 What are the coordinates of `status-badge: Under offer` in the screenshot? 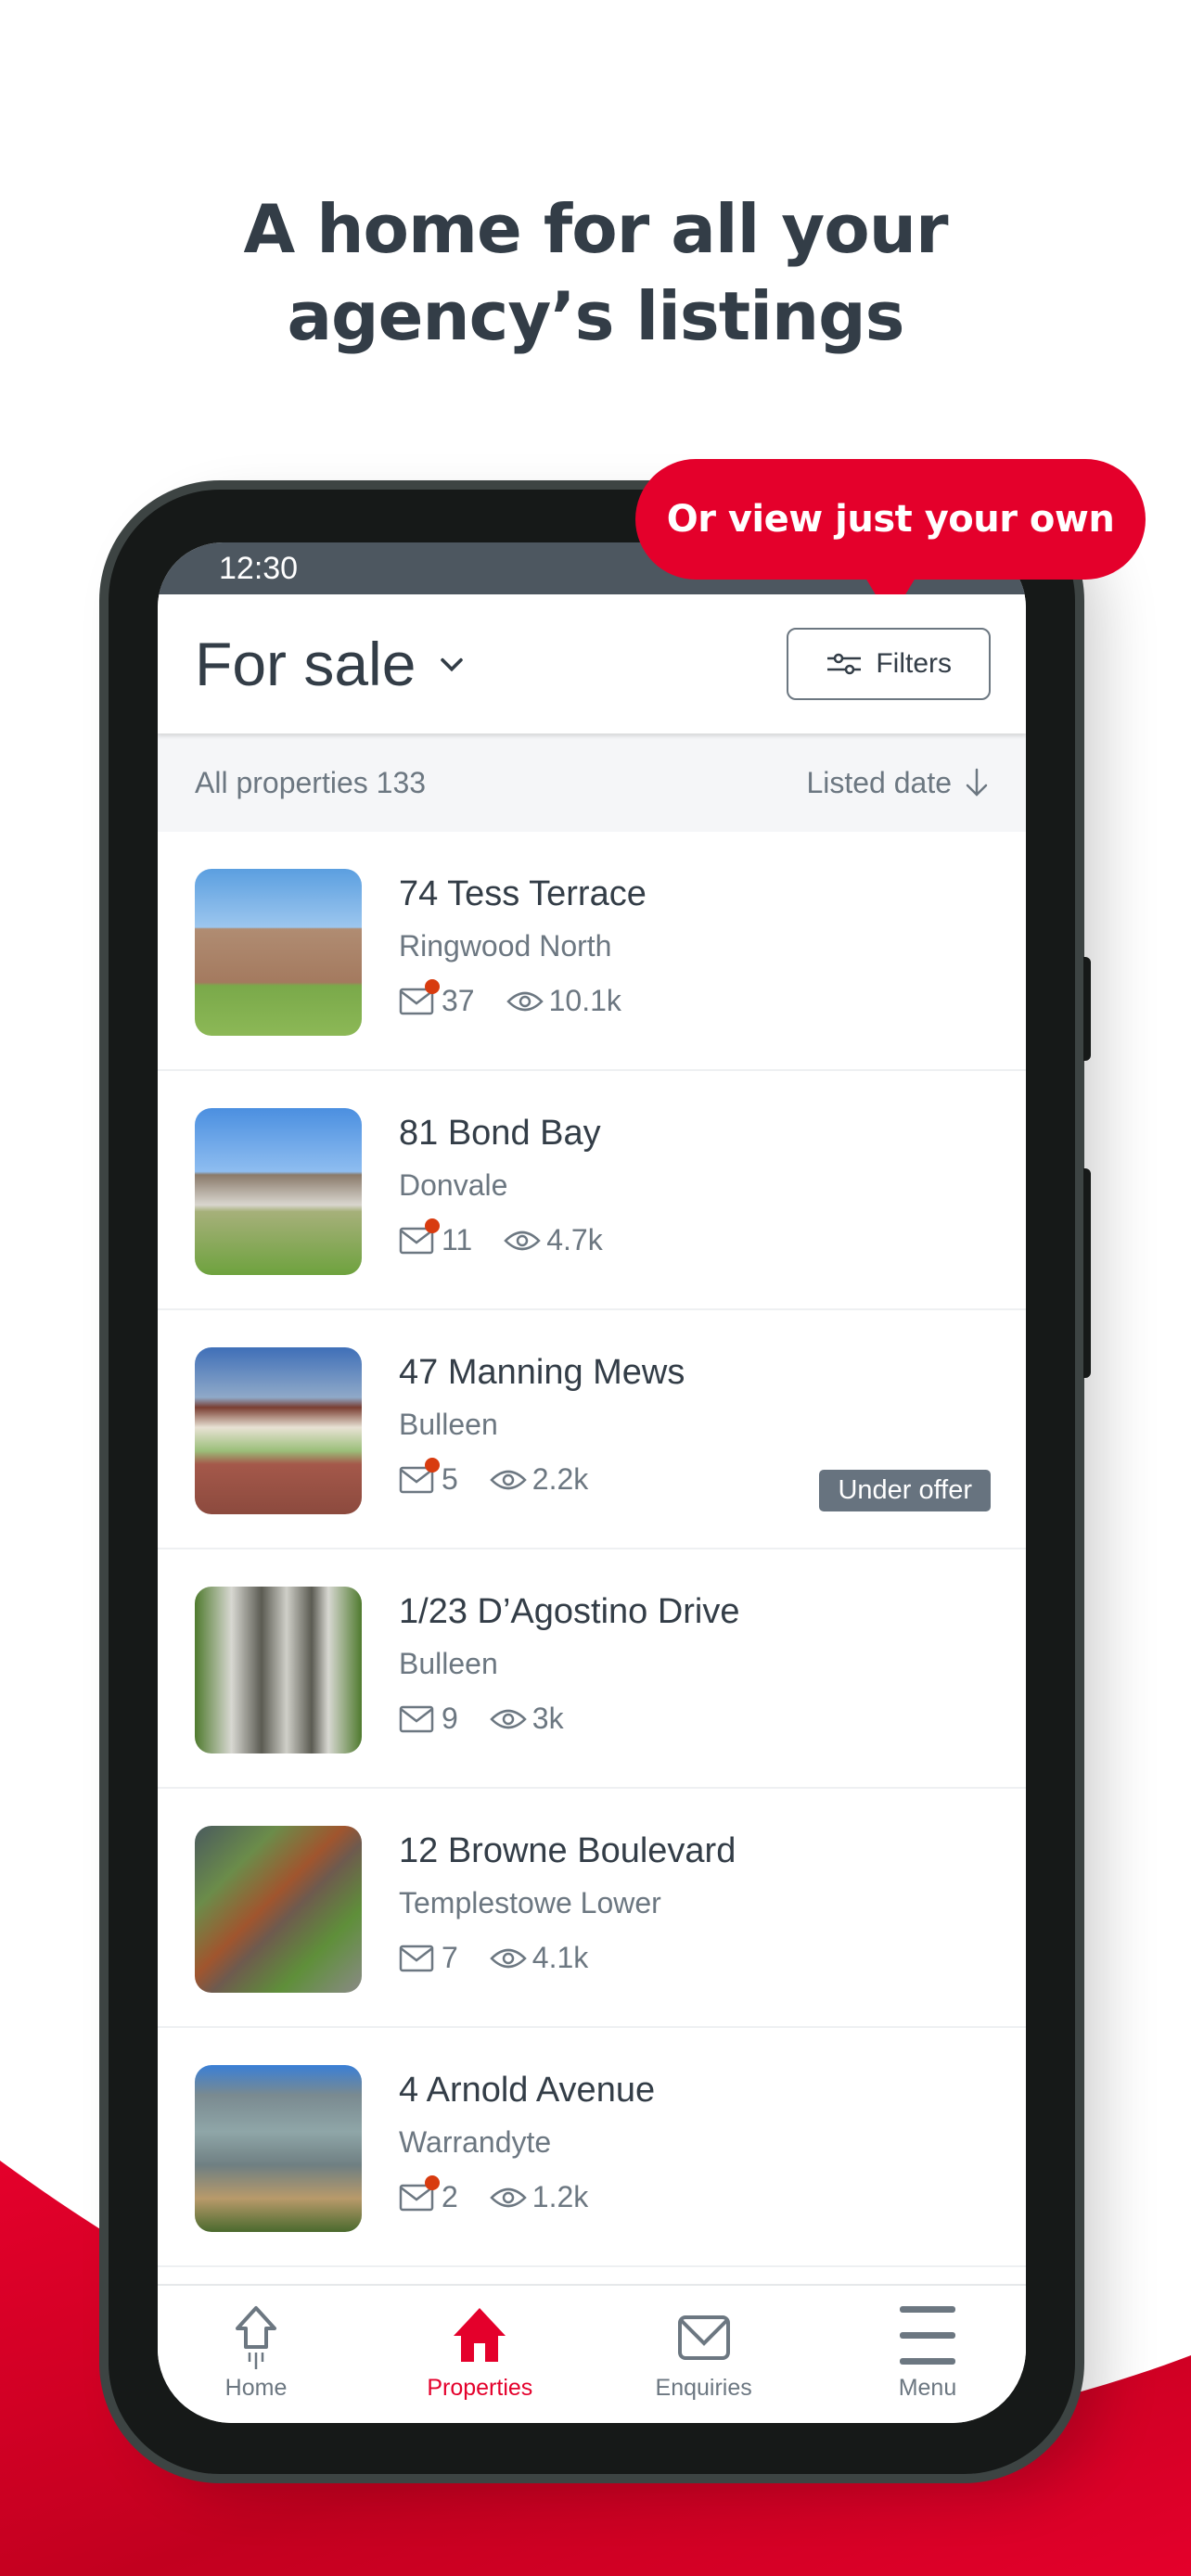 It's located at (905, 1491).